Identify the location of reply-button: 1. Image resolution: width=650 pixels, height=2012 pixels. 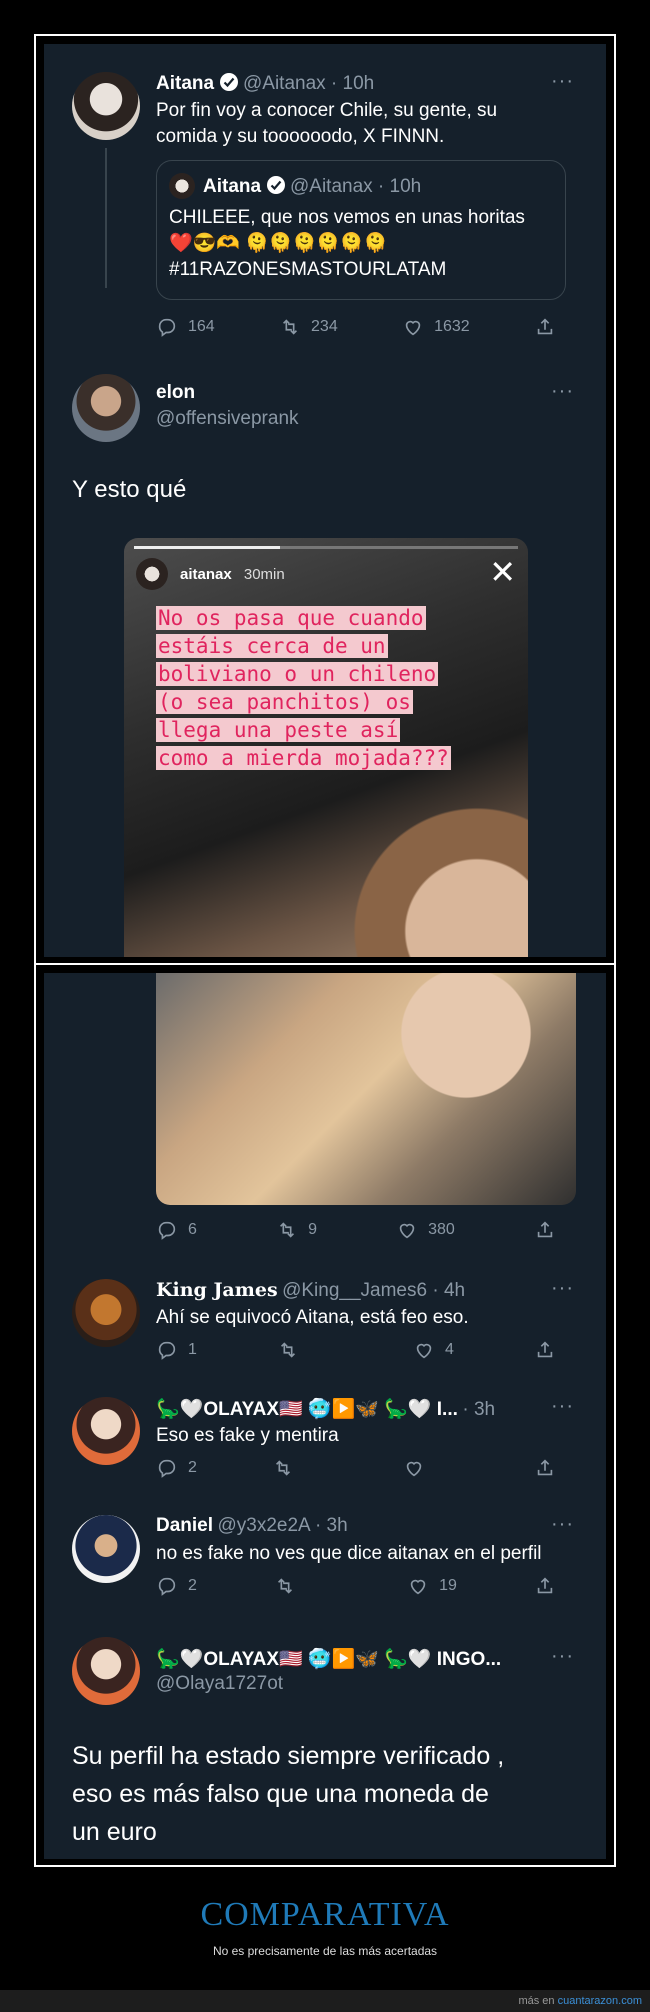
(176, 1350).